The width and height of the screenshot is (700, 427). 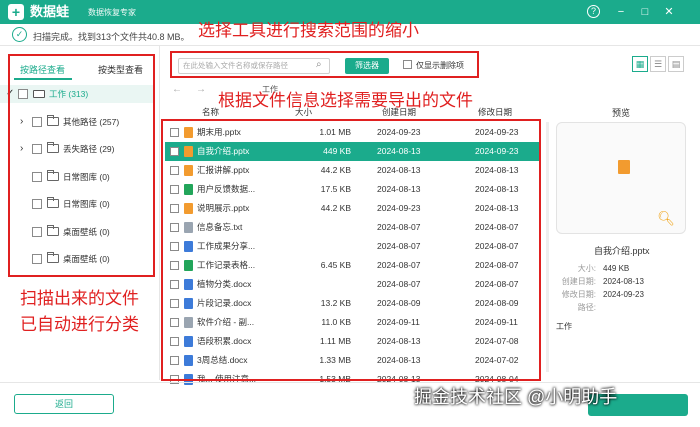 What do you see at coordinates (640, 64) in the screenshot?
I see `grid-view-icon: ▦` at bounding box center [640, 64].